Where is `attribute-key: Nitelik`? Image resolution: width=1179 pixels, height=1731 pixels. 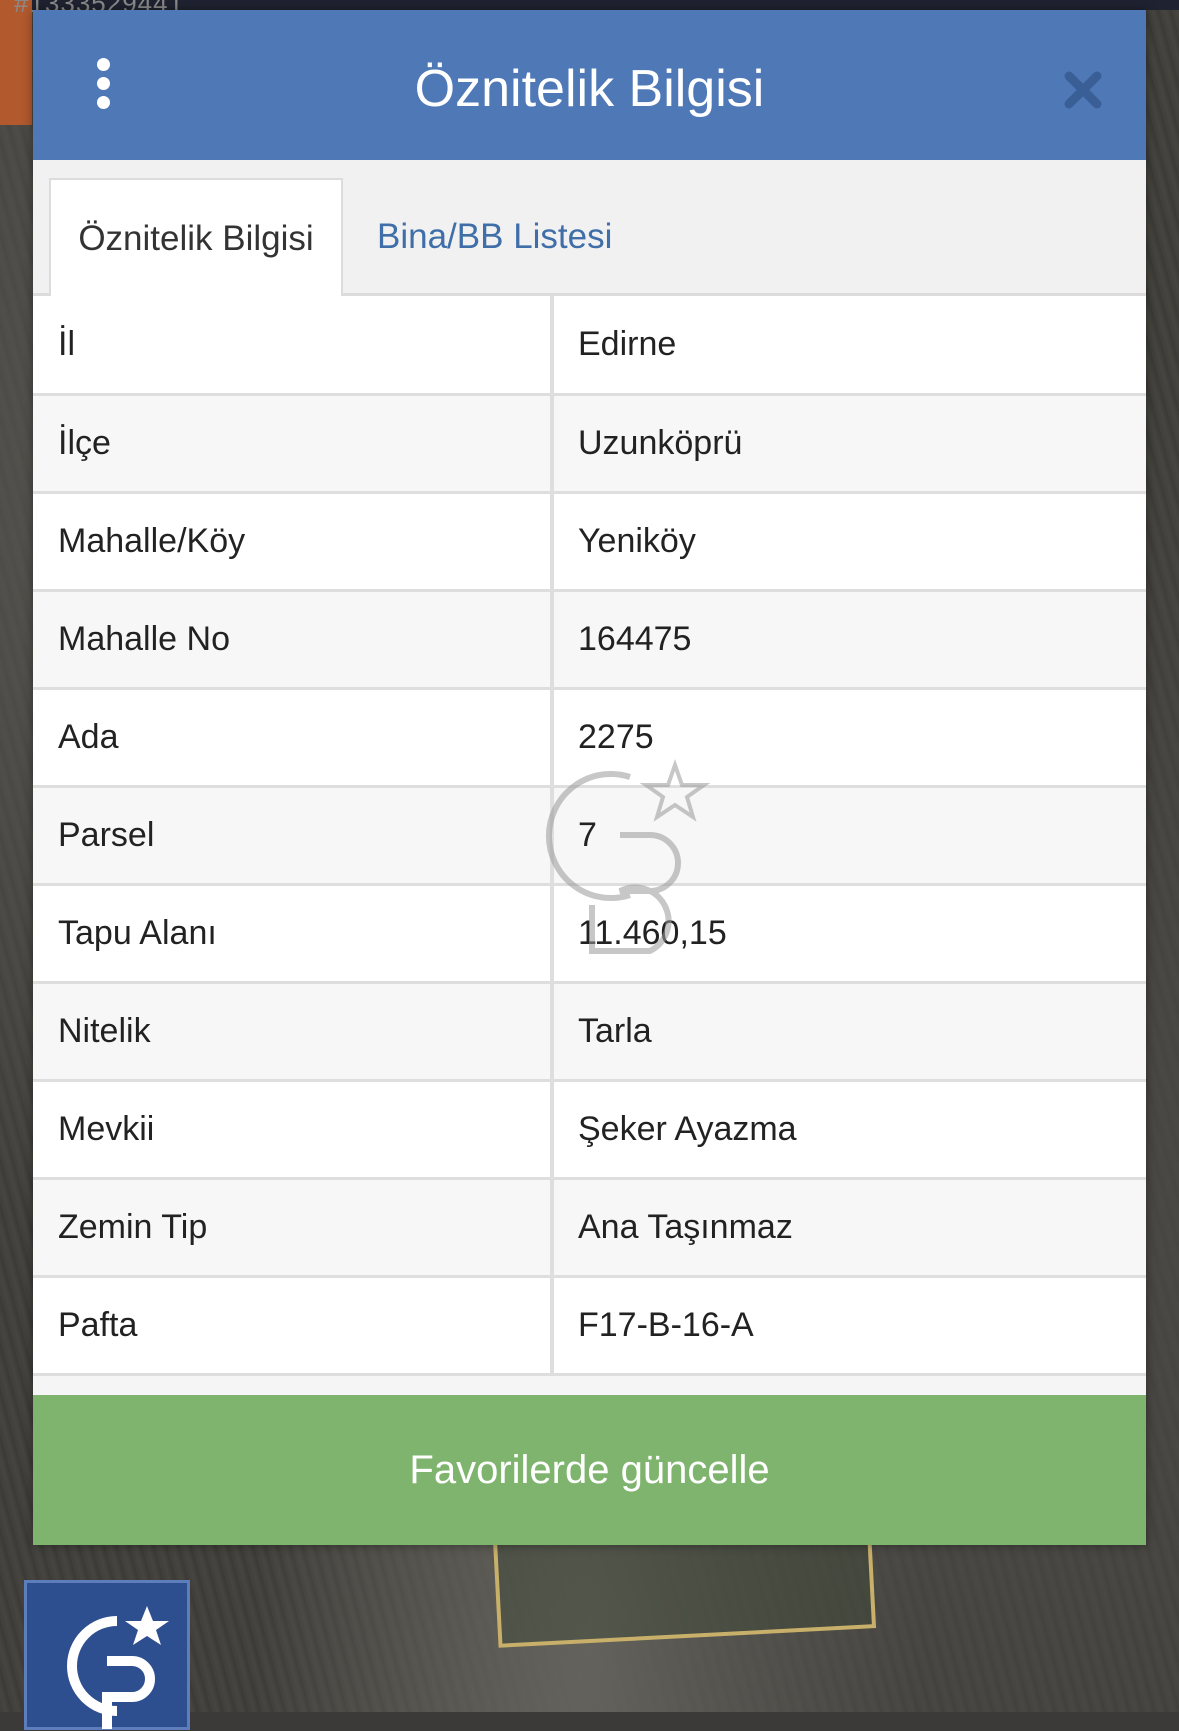 attribute-key: Nitelik is located at coordinates (293, 1032).